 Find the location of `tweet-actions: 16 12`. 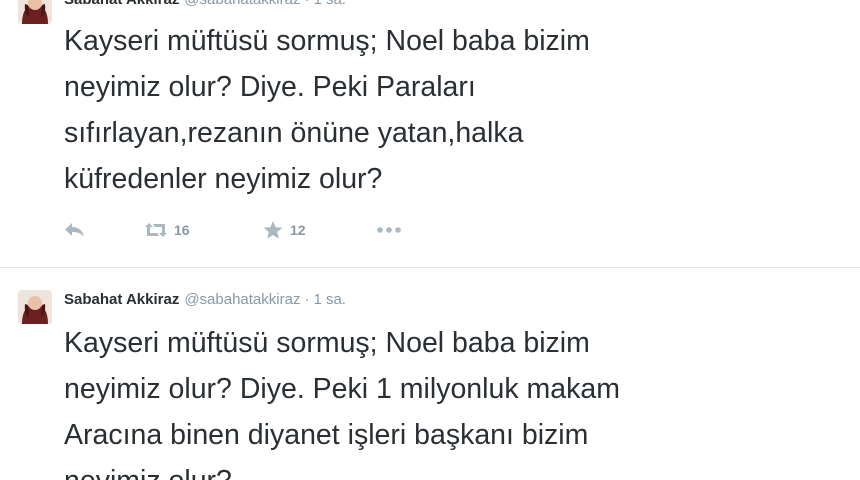

tweet-actions: 16 12 is located at coordinates (264, 230).